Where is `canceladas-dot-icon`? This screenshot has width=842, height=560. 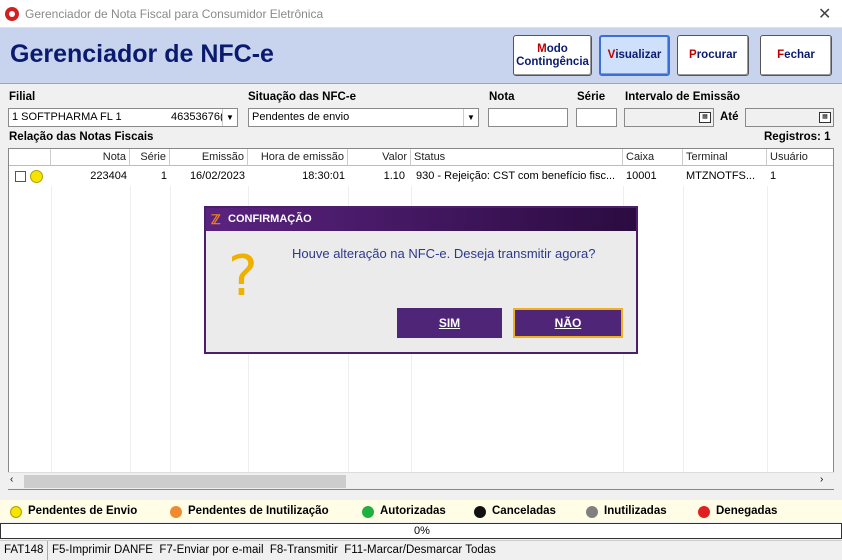 canceladas-dot-icon is located at coordinates (480, 512).